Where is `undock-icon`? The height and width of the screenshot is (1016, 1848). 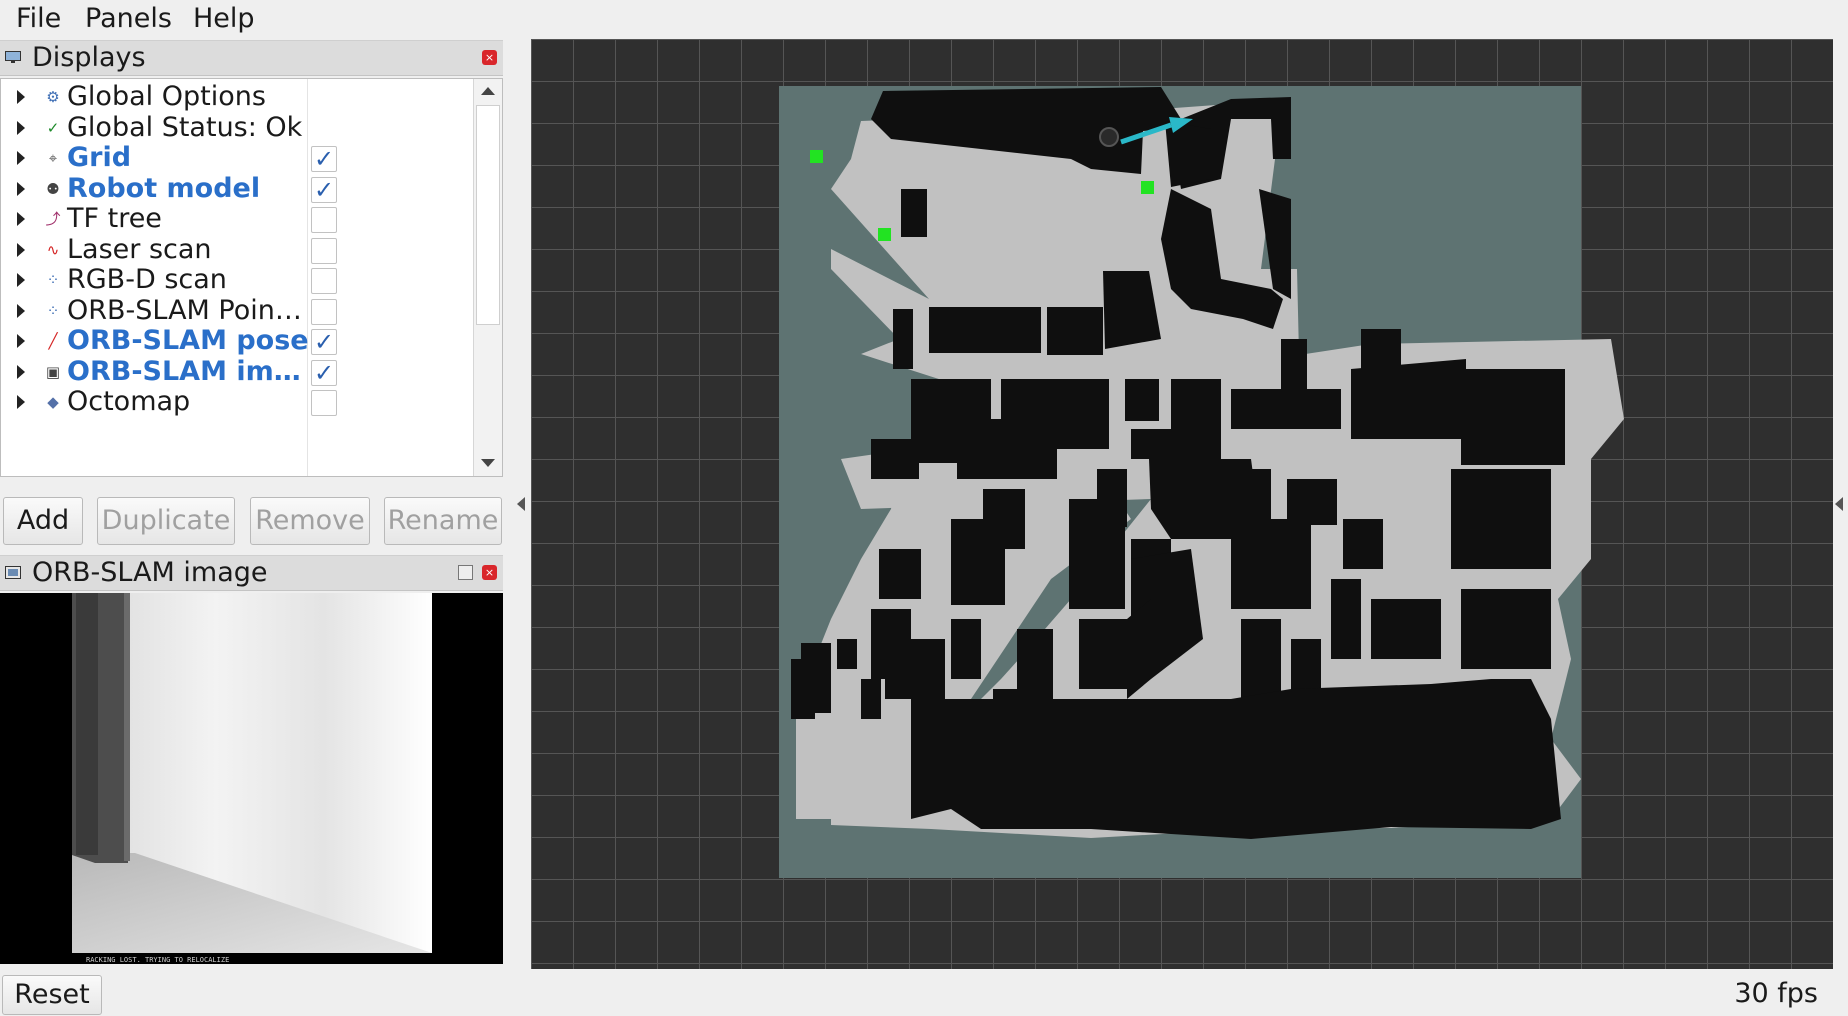
undock-icon is located at coordinates (465, 572).